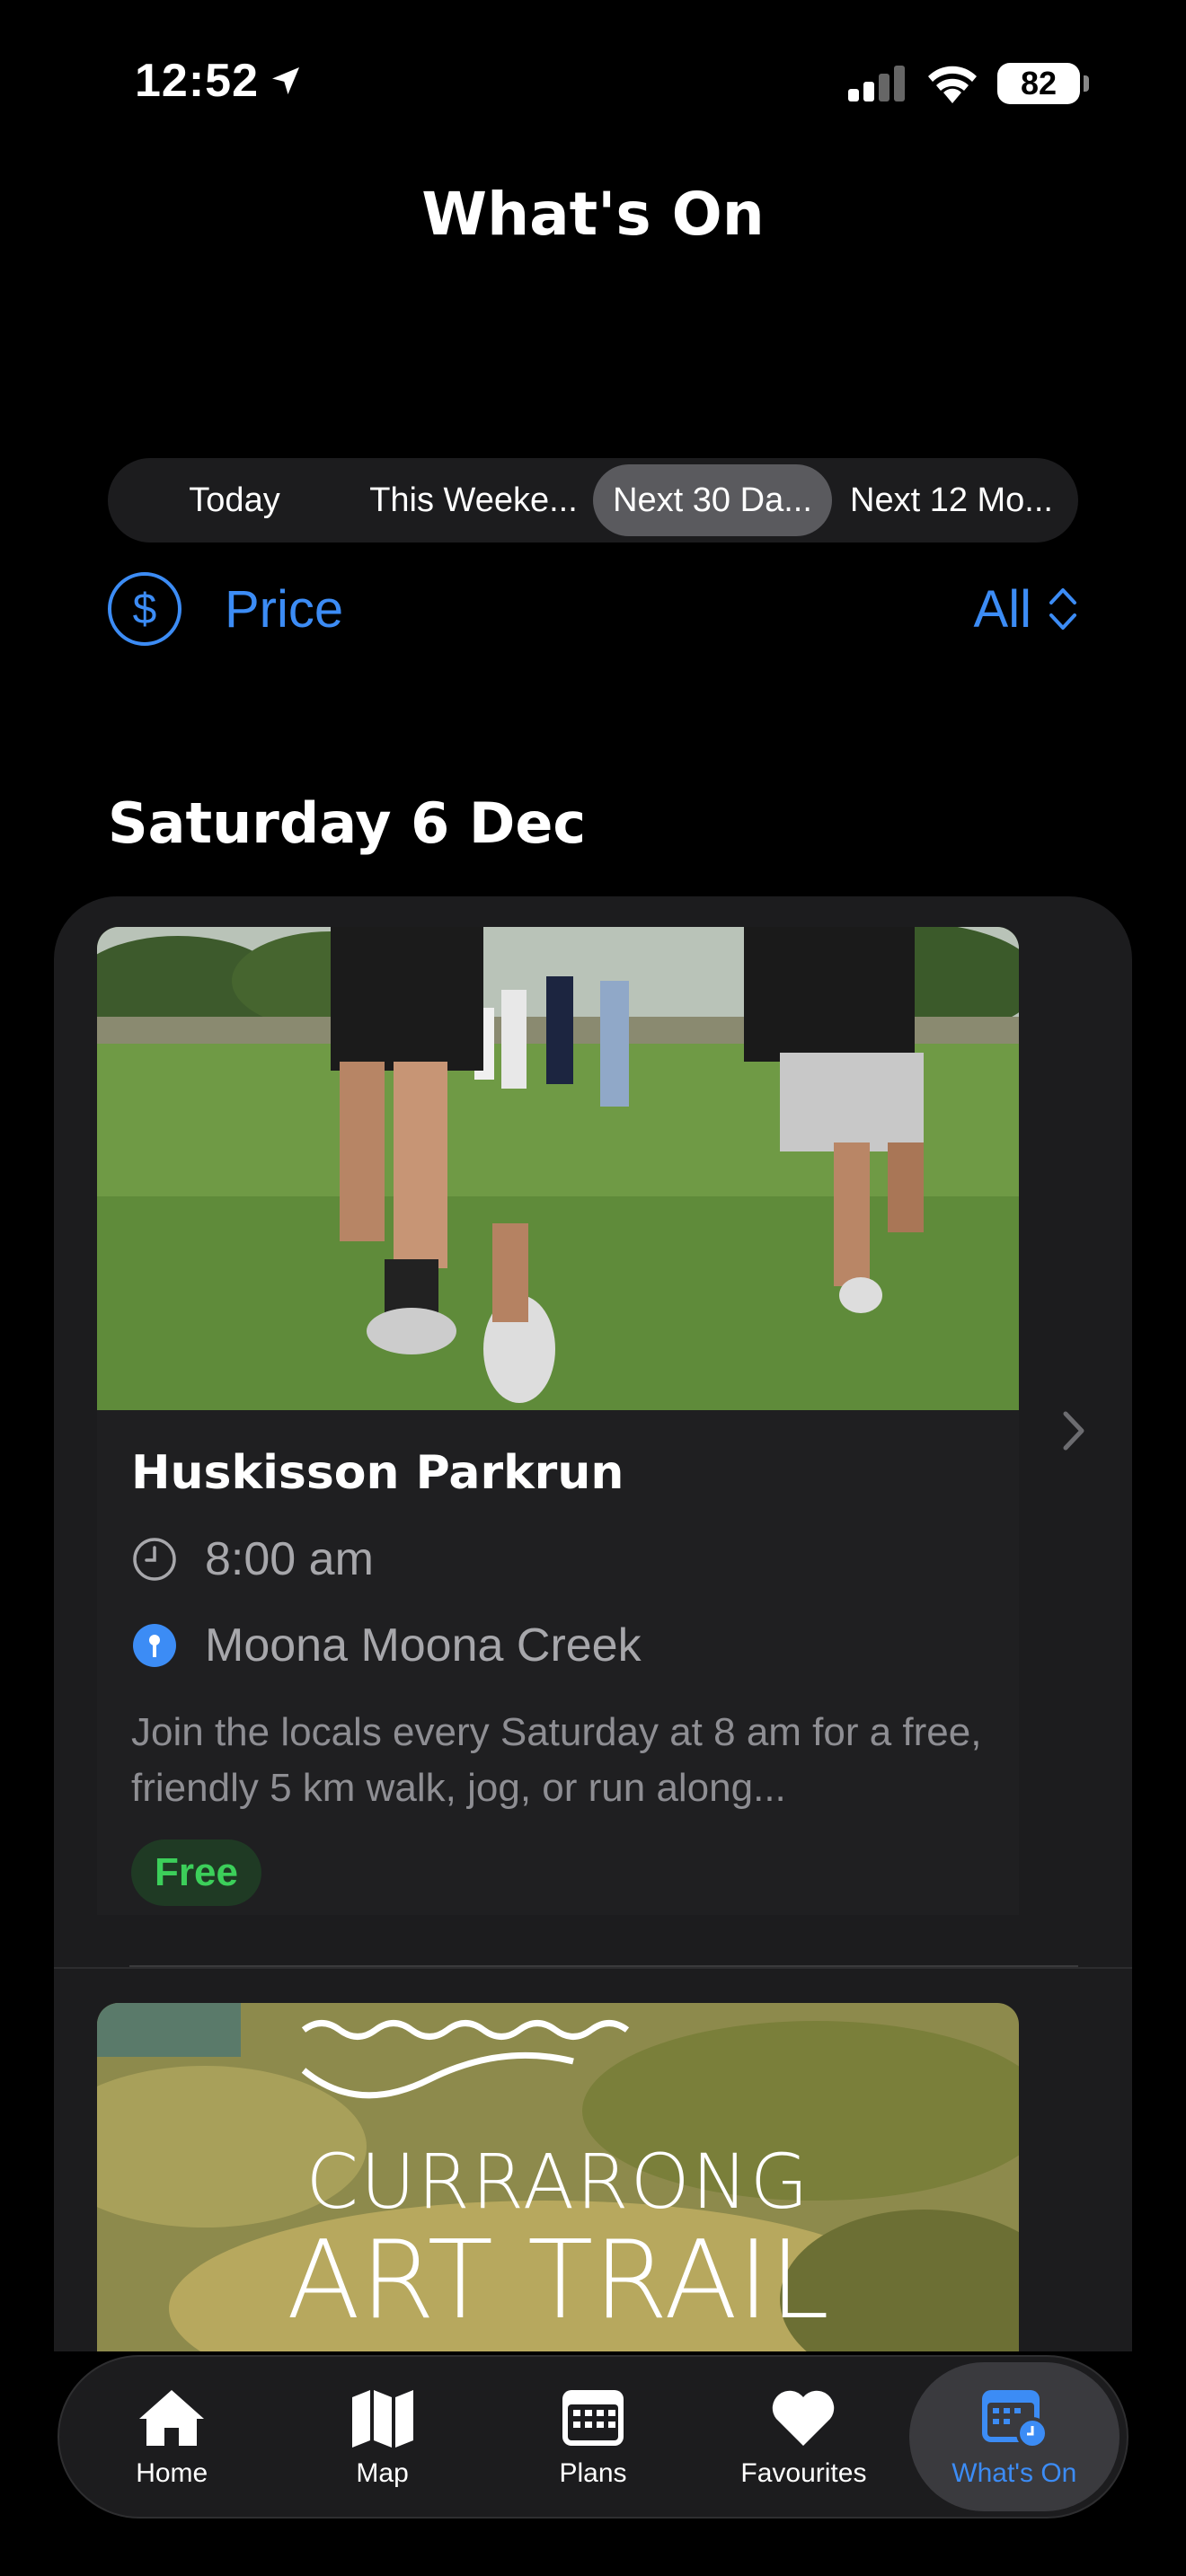 This screenshot has height=2576, width=1186. Describe the element at coordinates (285, 80) in the screenshot. I see `location-arrow-icon` at that location.